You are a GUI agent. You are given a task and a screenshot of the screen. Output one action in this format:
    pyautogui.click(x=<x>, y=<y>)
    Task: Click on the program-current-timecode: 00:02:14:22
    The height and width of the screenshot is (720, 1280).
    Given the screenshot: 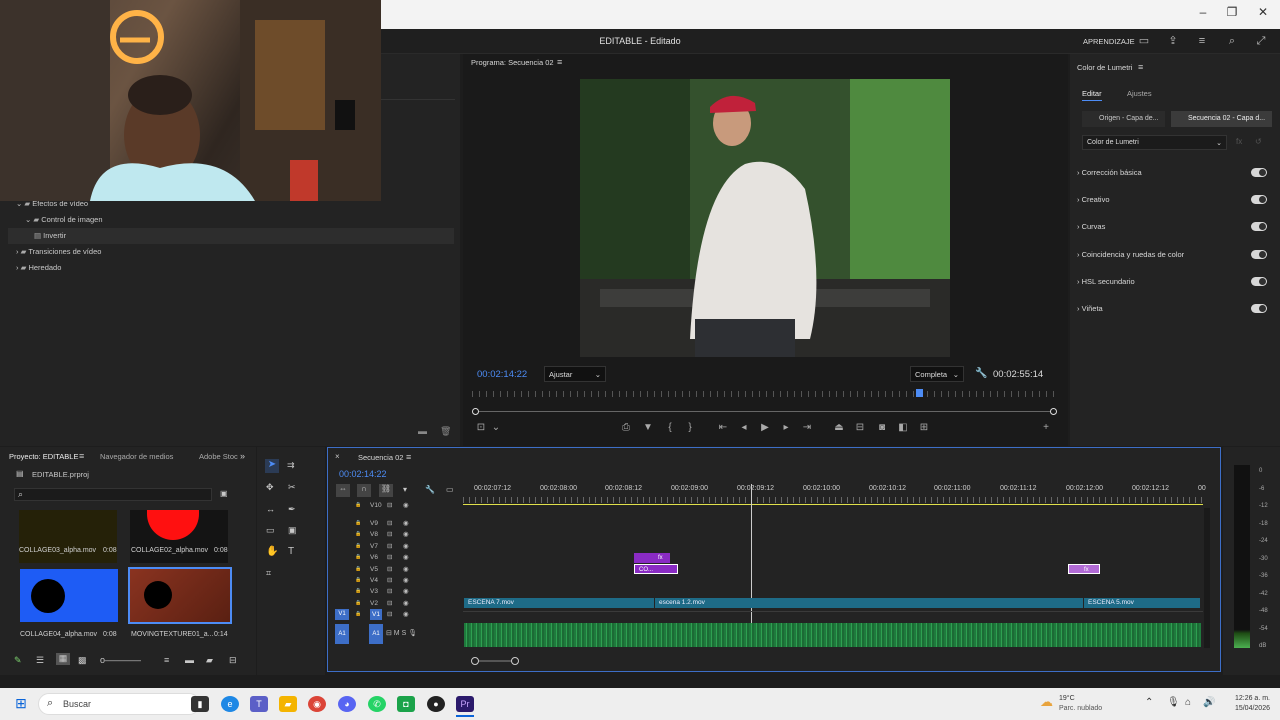 What is the action you would take?
    pyautogui.click(x=502, y=374)
    